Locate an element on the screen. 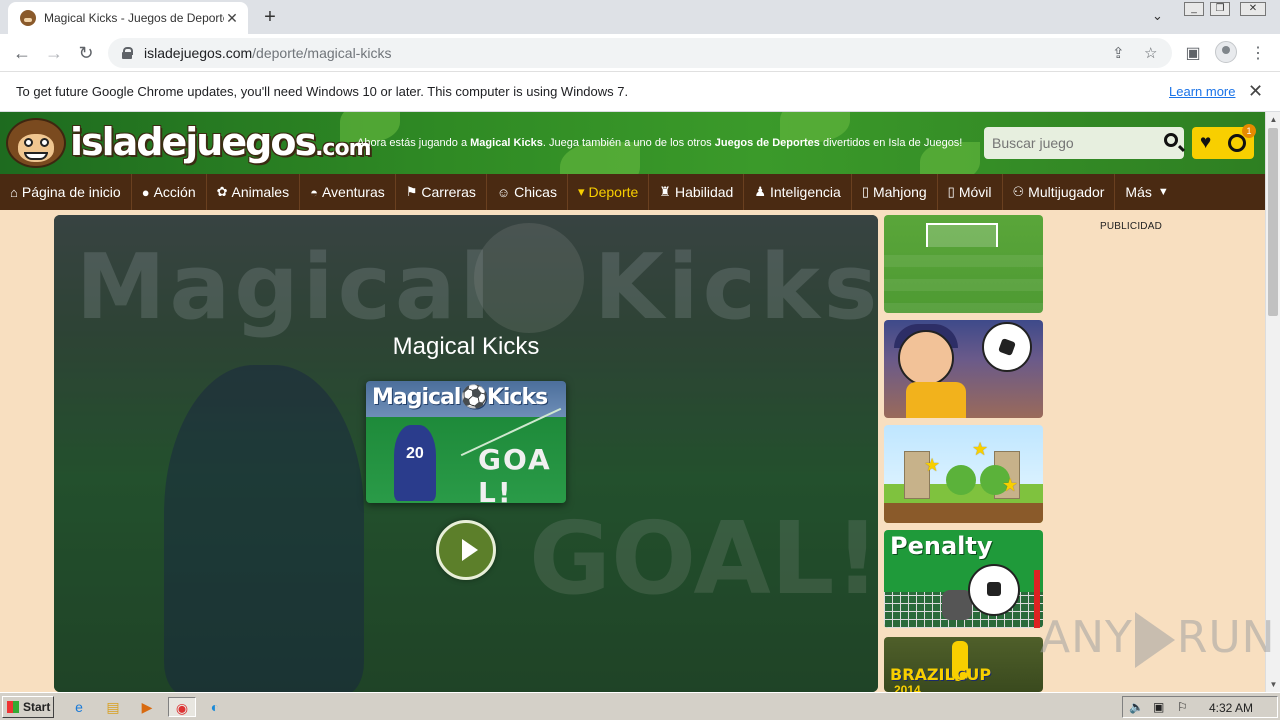 The width and height of the screenshot is (1280, 720). nav-item-animales: ✿ Animales is located at coordinates (254, 192).